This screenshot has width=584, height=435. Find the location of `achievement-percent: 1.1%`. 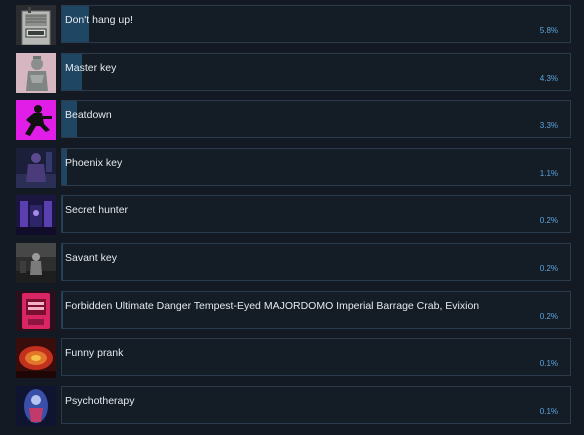

achievement-percent: 1.1% is located at coordinates (548, 173).